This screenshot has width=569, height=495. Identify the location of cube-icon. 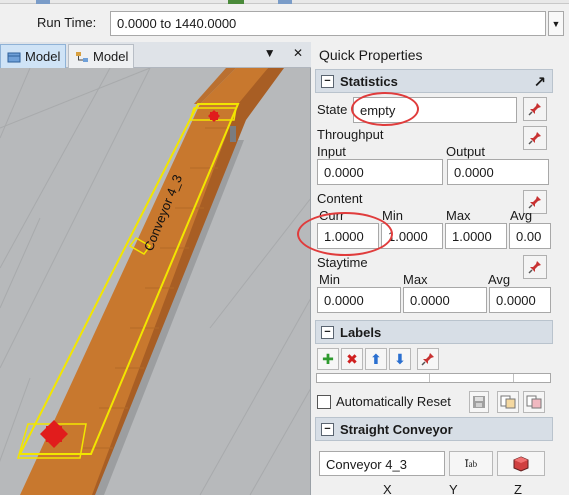
(521, 463).